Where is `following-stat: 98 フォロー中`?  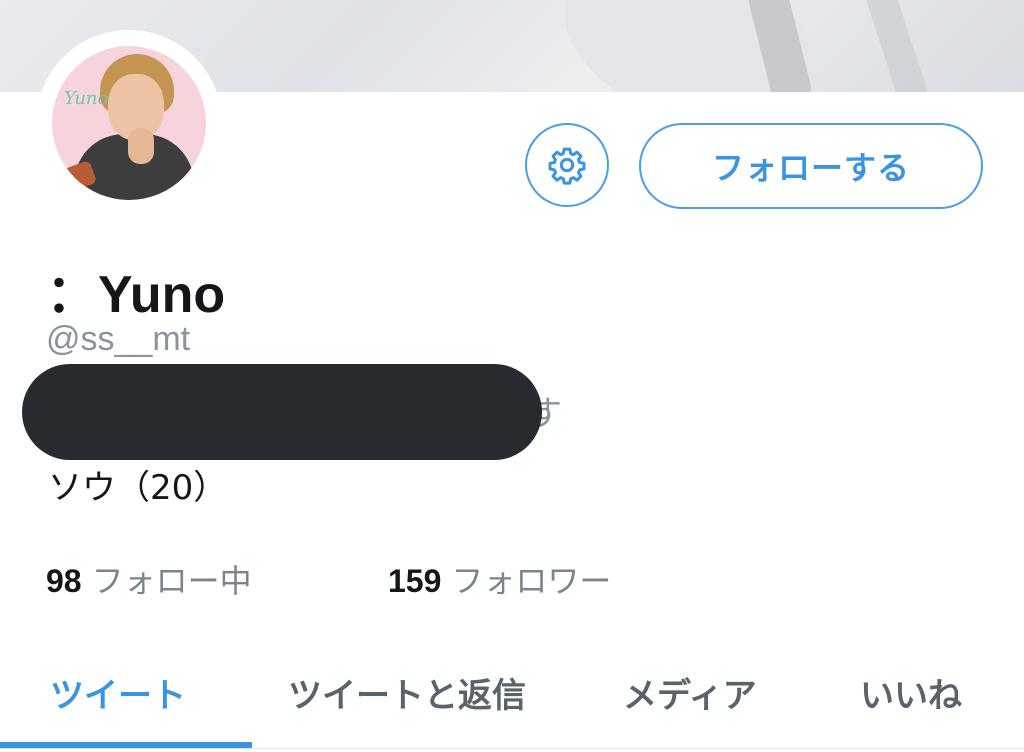
following-stat: 98 フォロー中 is located at coordinates (149, 579).